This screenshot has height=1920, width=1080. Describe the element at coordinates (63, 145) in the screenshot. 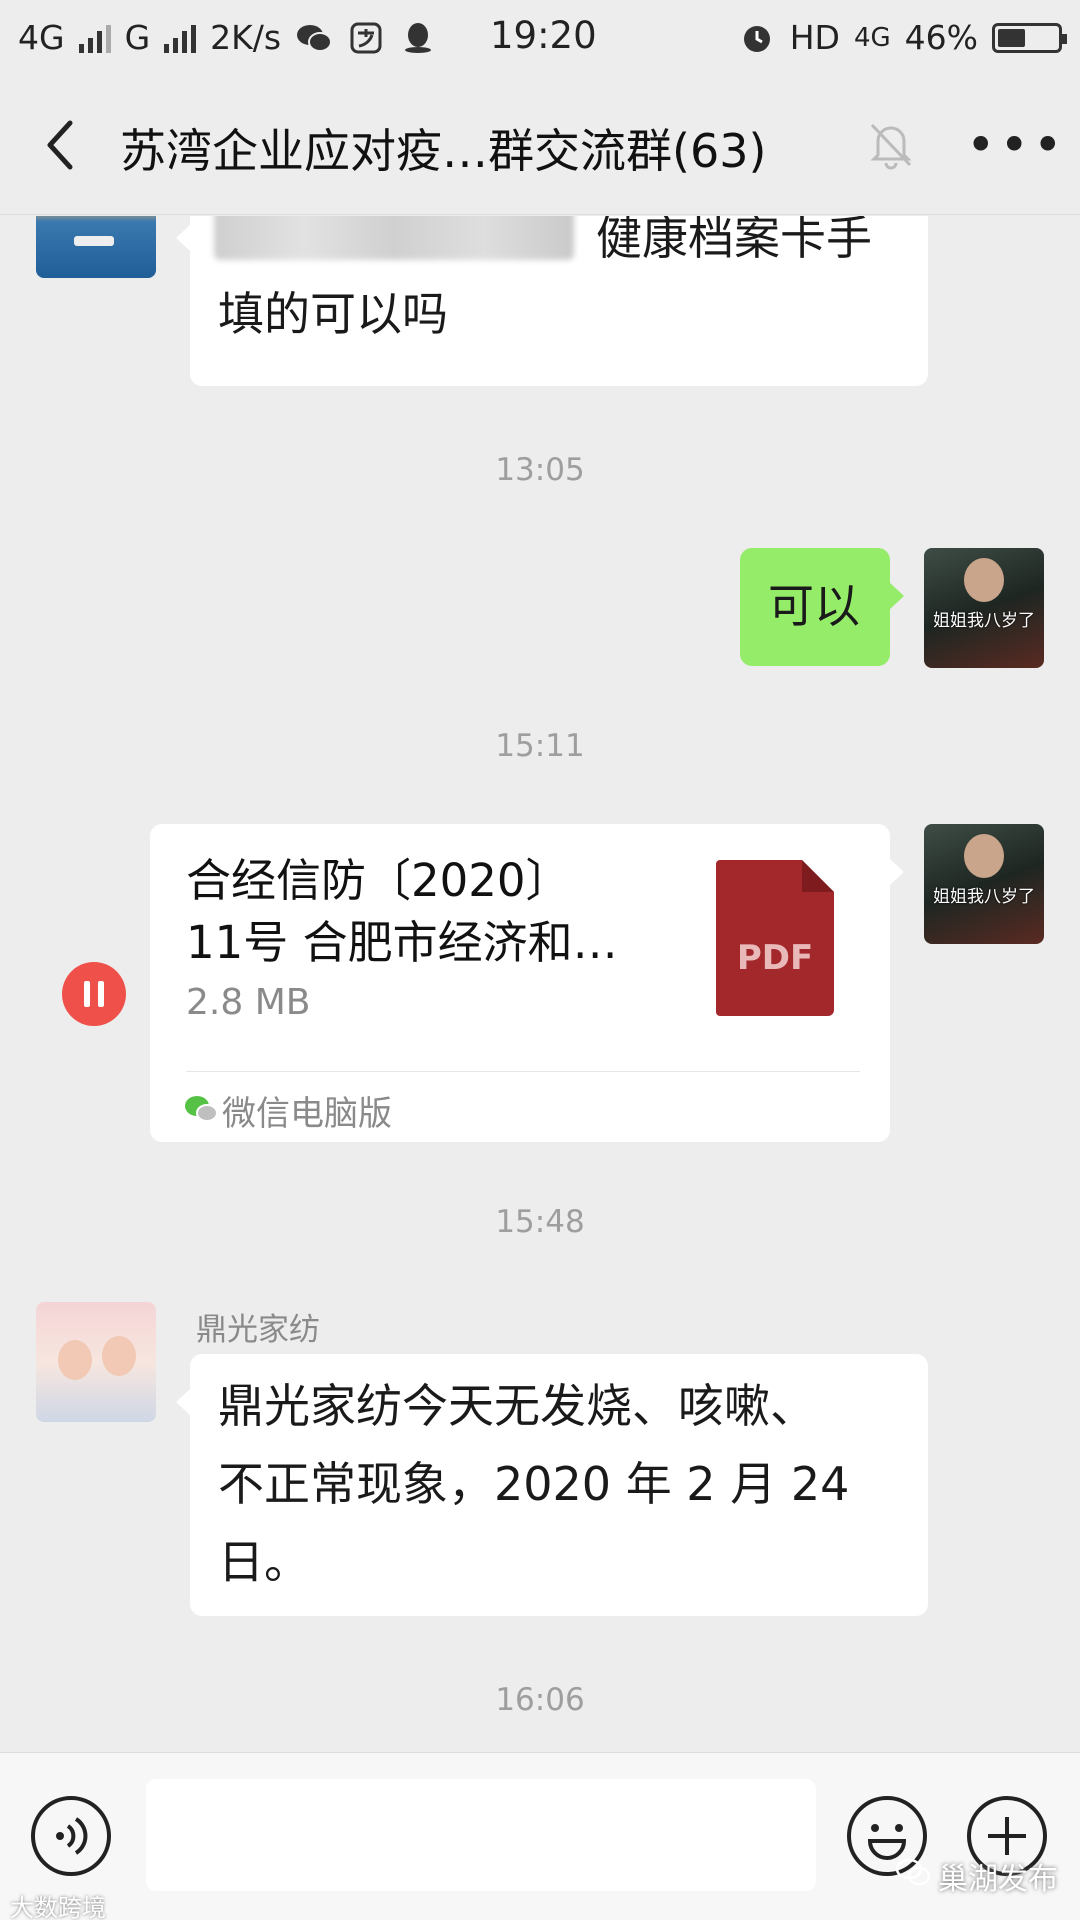

I see `back-icon` at that location.